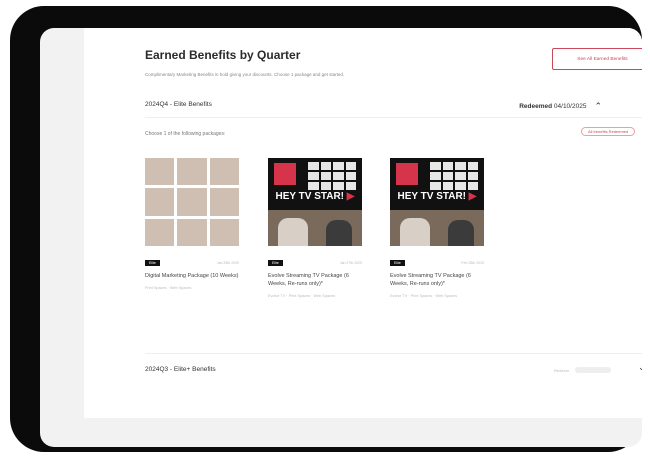 This screenshot has width=650, height=456. What do you see at coordinates (536, 106) in the screenshot?
I see `redeemed-label: Redeemed` at bounding box center [536, 106].